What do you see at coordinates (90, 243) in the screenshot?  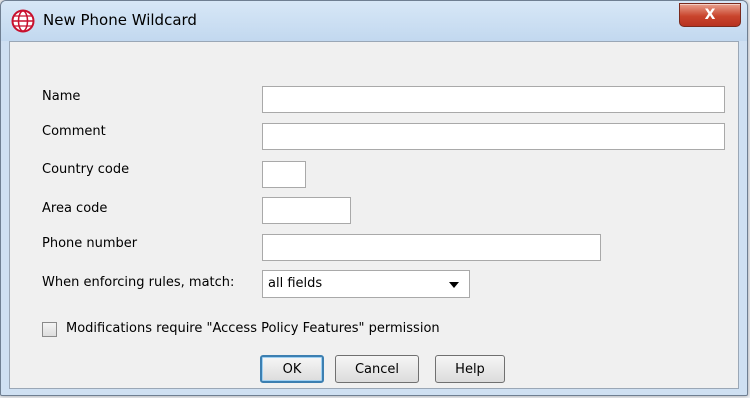 I see `phone-number-label: Phone number` at bounding box center [90, 243].